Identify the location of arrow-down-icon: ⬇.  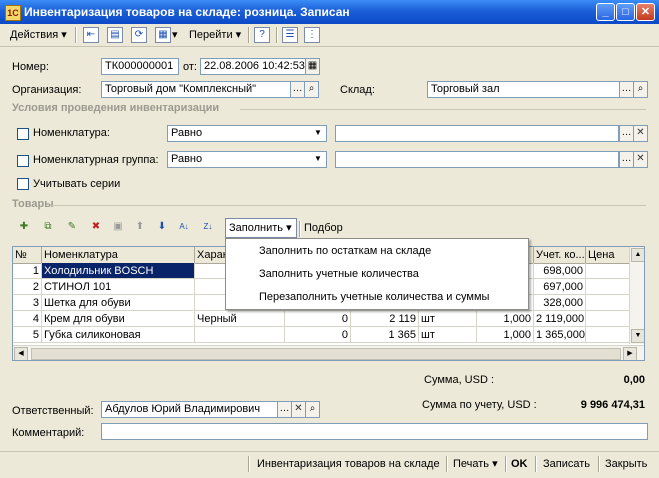
(162, 228).